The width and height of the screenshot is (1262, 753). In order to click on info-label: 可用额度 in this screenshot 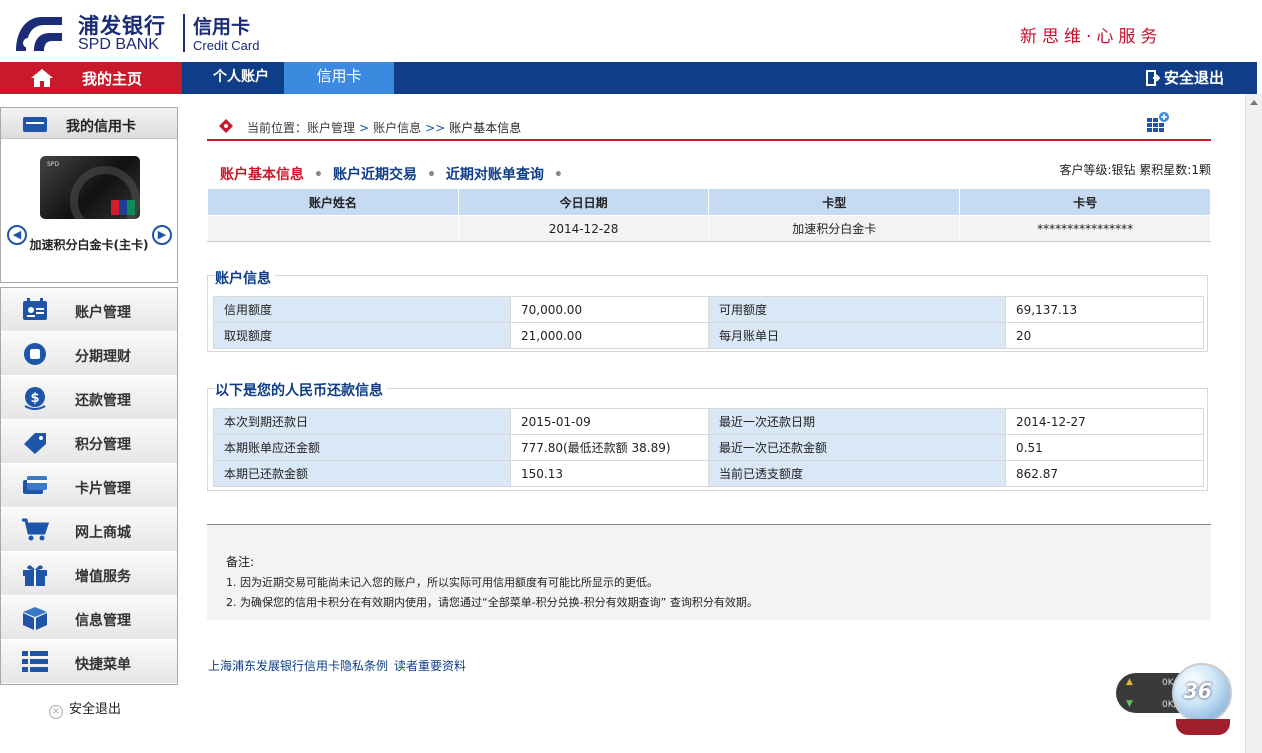, I will do `click(857, 309)`.